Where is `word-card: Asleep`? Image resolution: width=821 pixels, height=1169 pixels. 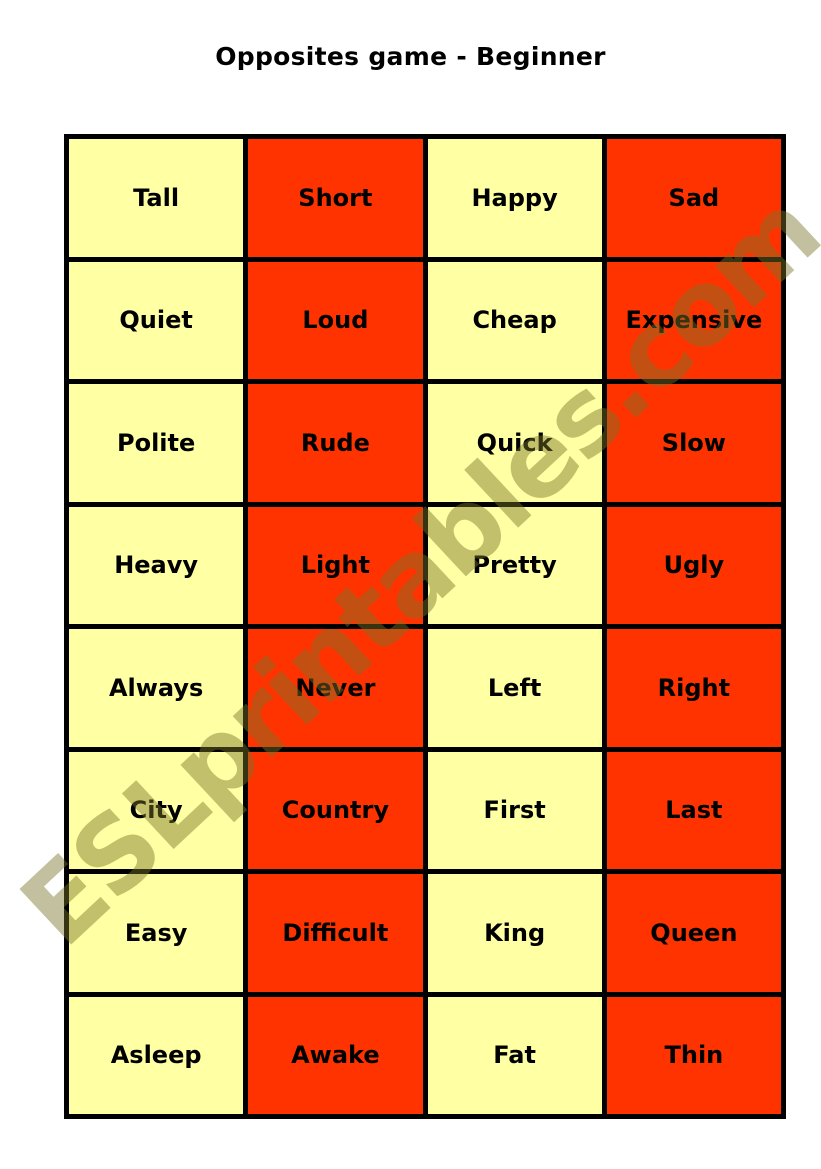
word-card: Asleep is located at coordinates (156, 1055).